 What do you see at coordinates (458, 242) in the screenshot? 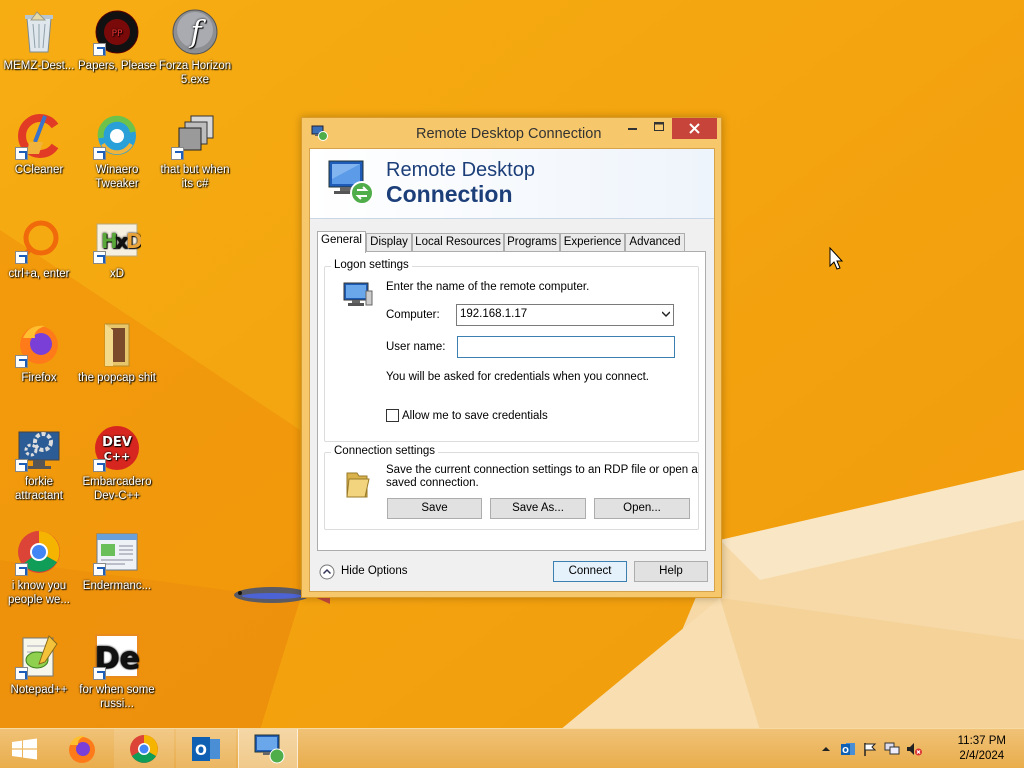
I see `tab-local-resources: Local Resources` at bounding box center [458, 242].